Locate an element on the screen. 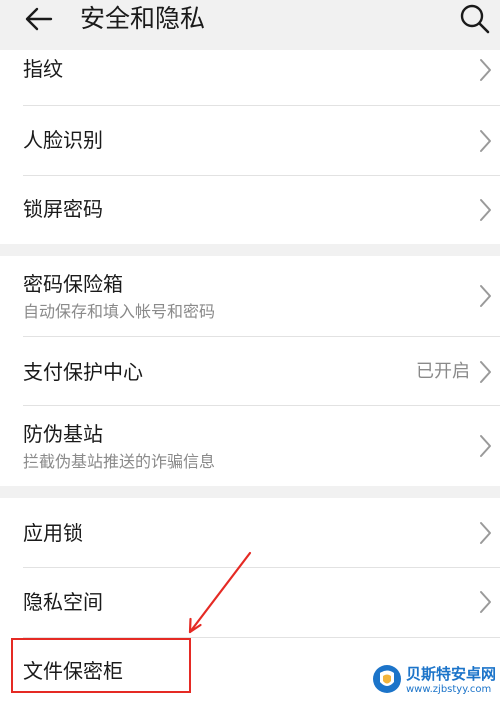 The width and height of the screenshot is (500, 701). arrow-left-icon is located at coordinates (39, 19).